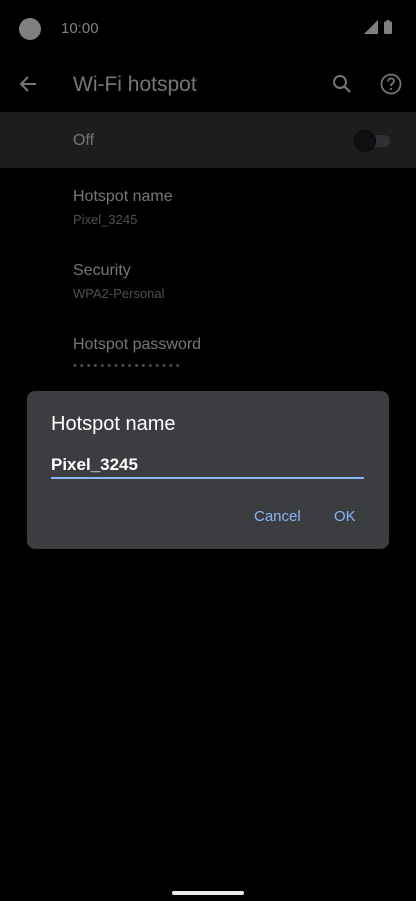 The image size is (416, 901). I want to click on input-underline, so click(207, 478).